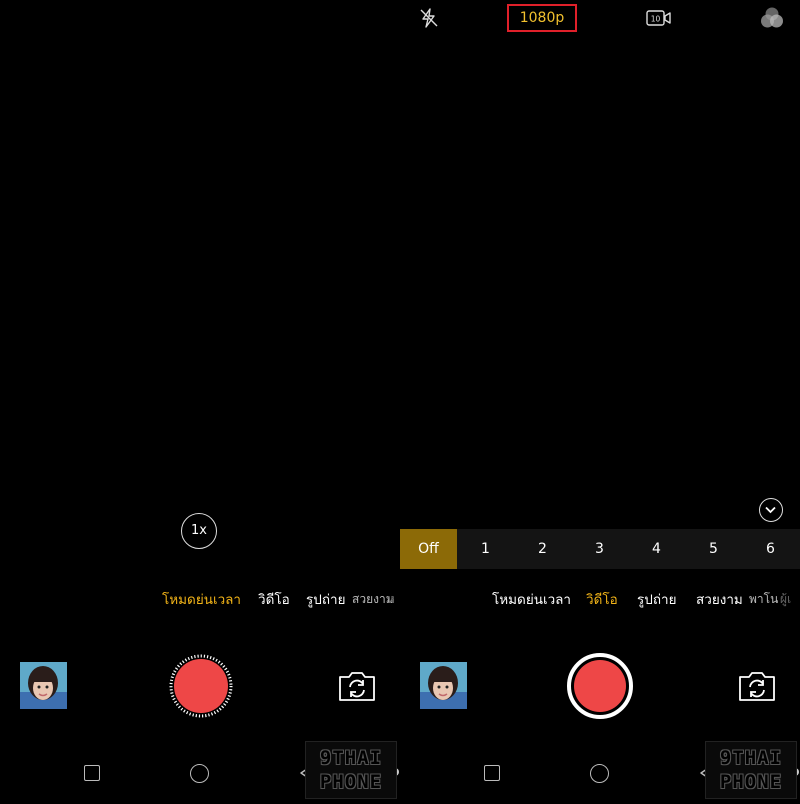 Image resolution: width=800 pixels, height=804 pixels. I want to click on mode-tab-more: ผู้เ, so click(785, 599).